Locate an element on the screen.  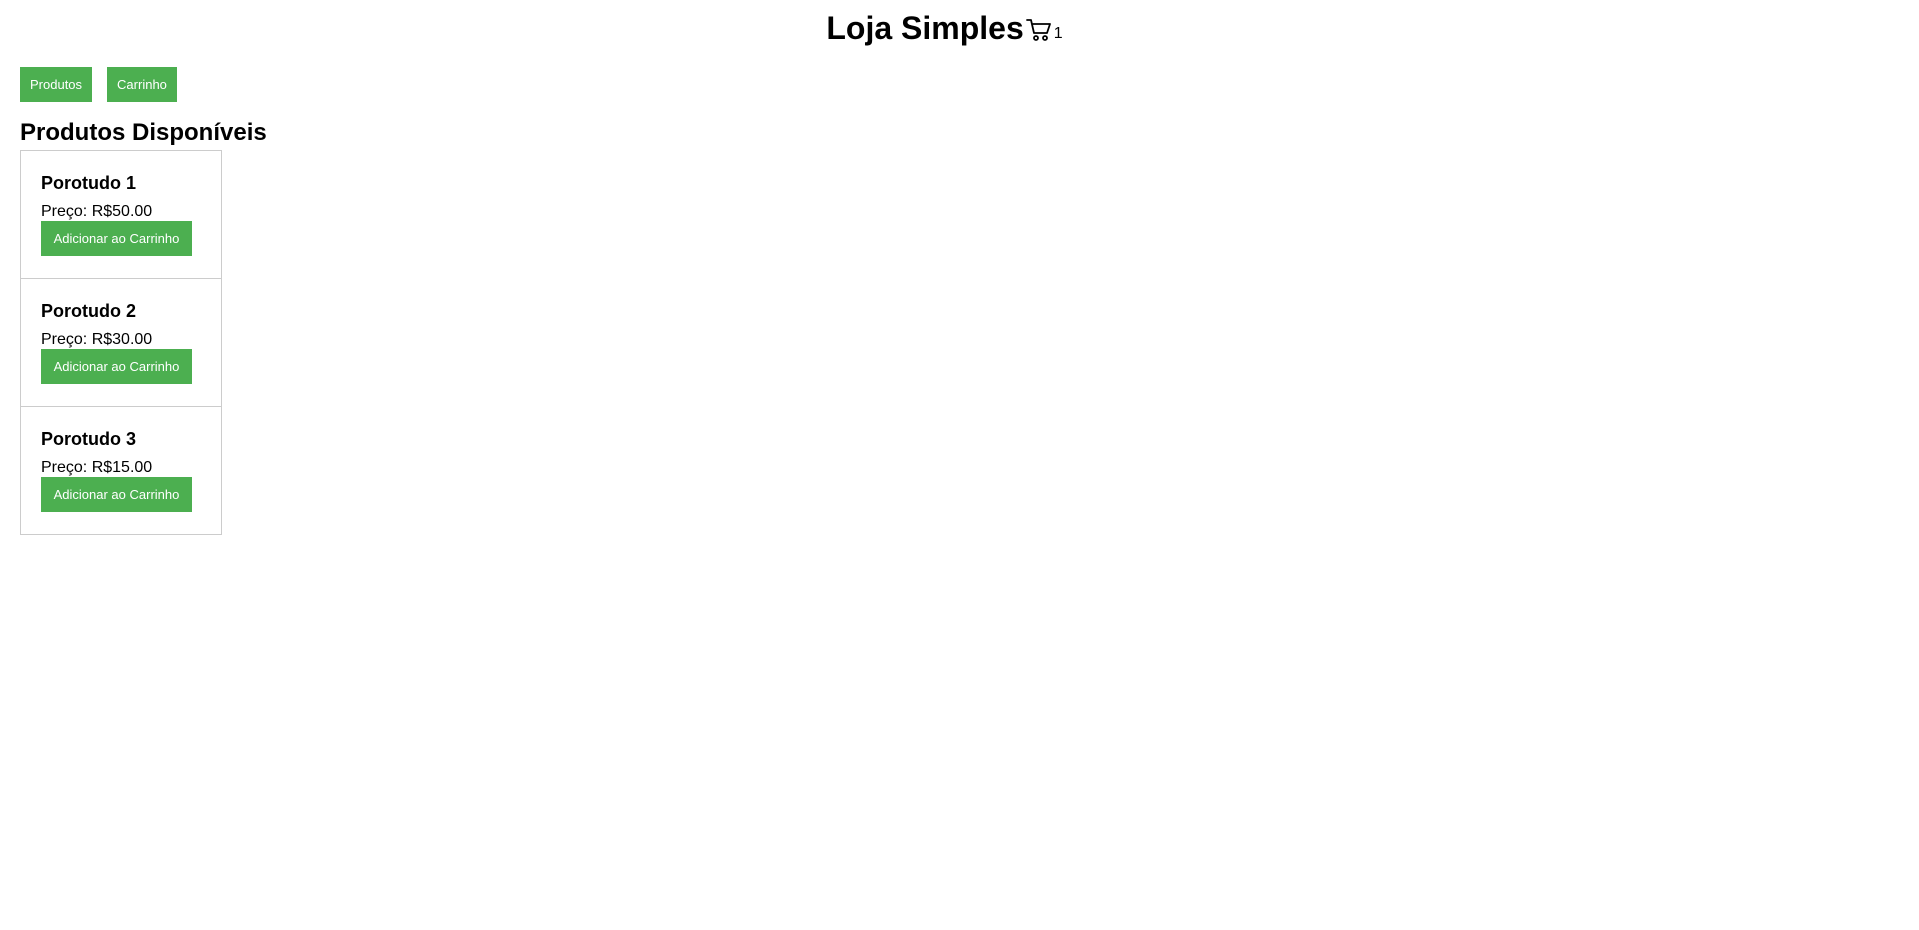
product-price: Preço: R$15.00 is located at coordinates (97, 467).